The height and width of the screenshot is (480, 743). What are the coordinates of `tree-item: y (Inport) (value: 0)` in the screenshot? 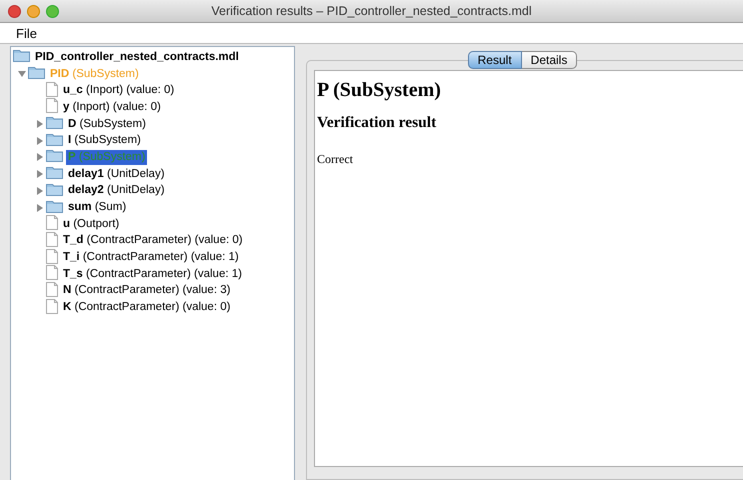 It's located at (112, 107).